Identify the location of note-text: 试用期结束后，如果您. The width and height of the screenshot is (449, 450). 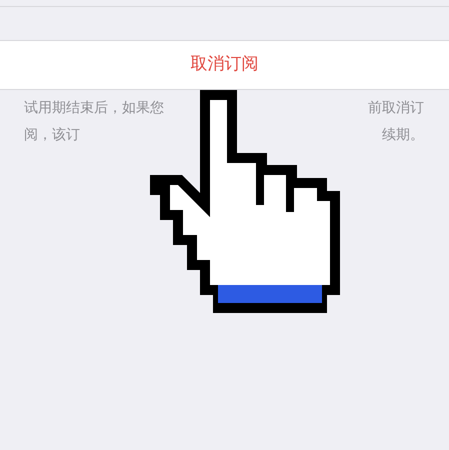
(94, 108).